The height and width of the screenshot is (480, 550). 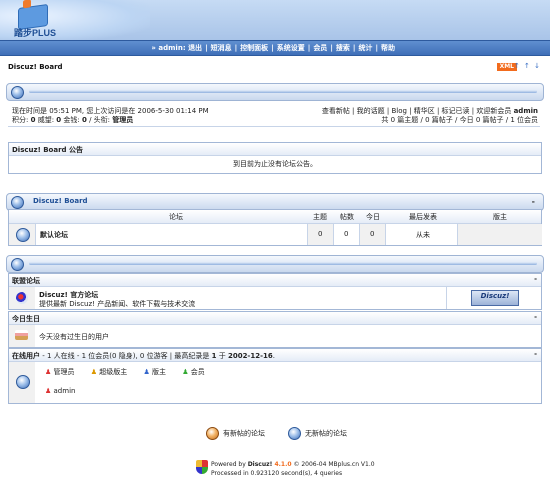 What do you see at coordinates (35, 67) in the screenshot?
I see `breadcrumb: Discuz! Board` at bounding box center [35, 67].